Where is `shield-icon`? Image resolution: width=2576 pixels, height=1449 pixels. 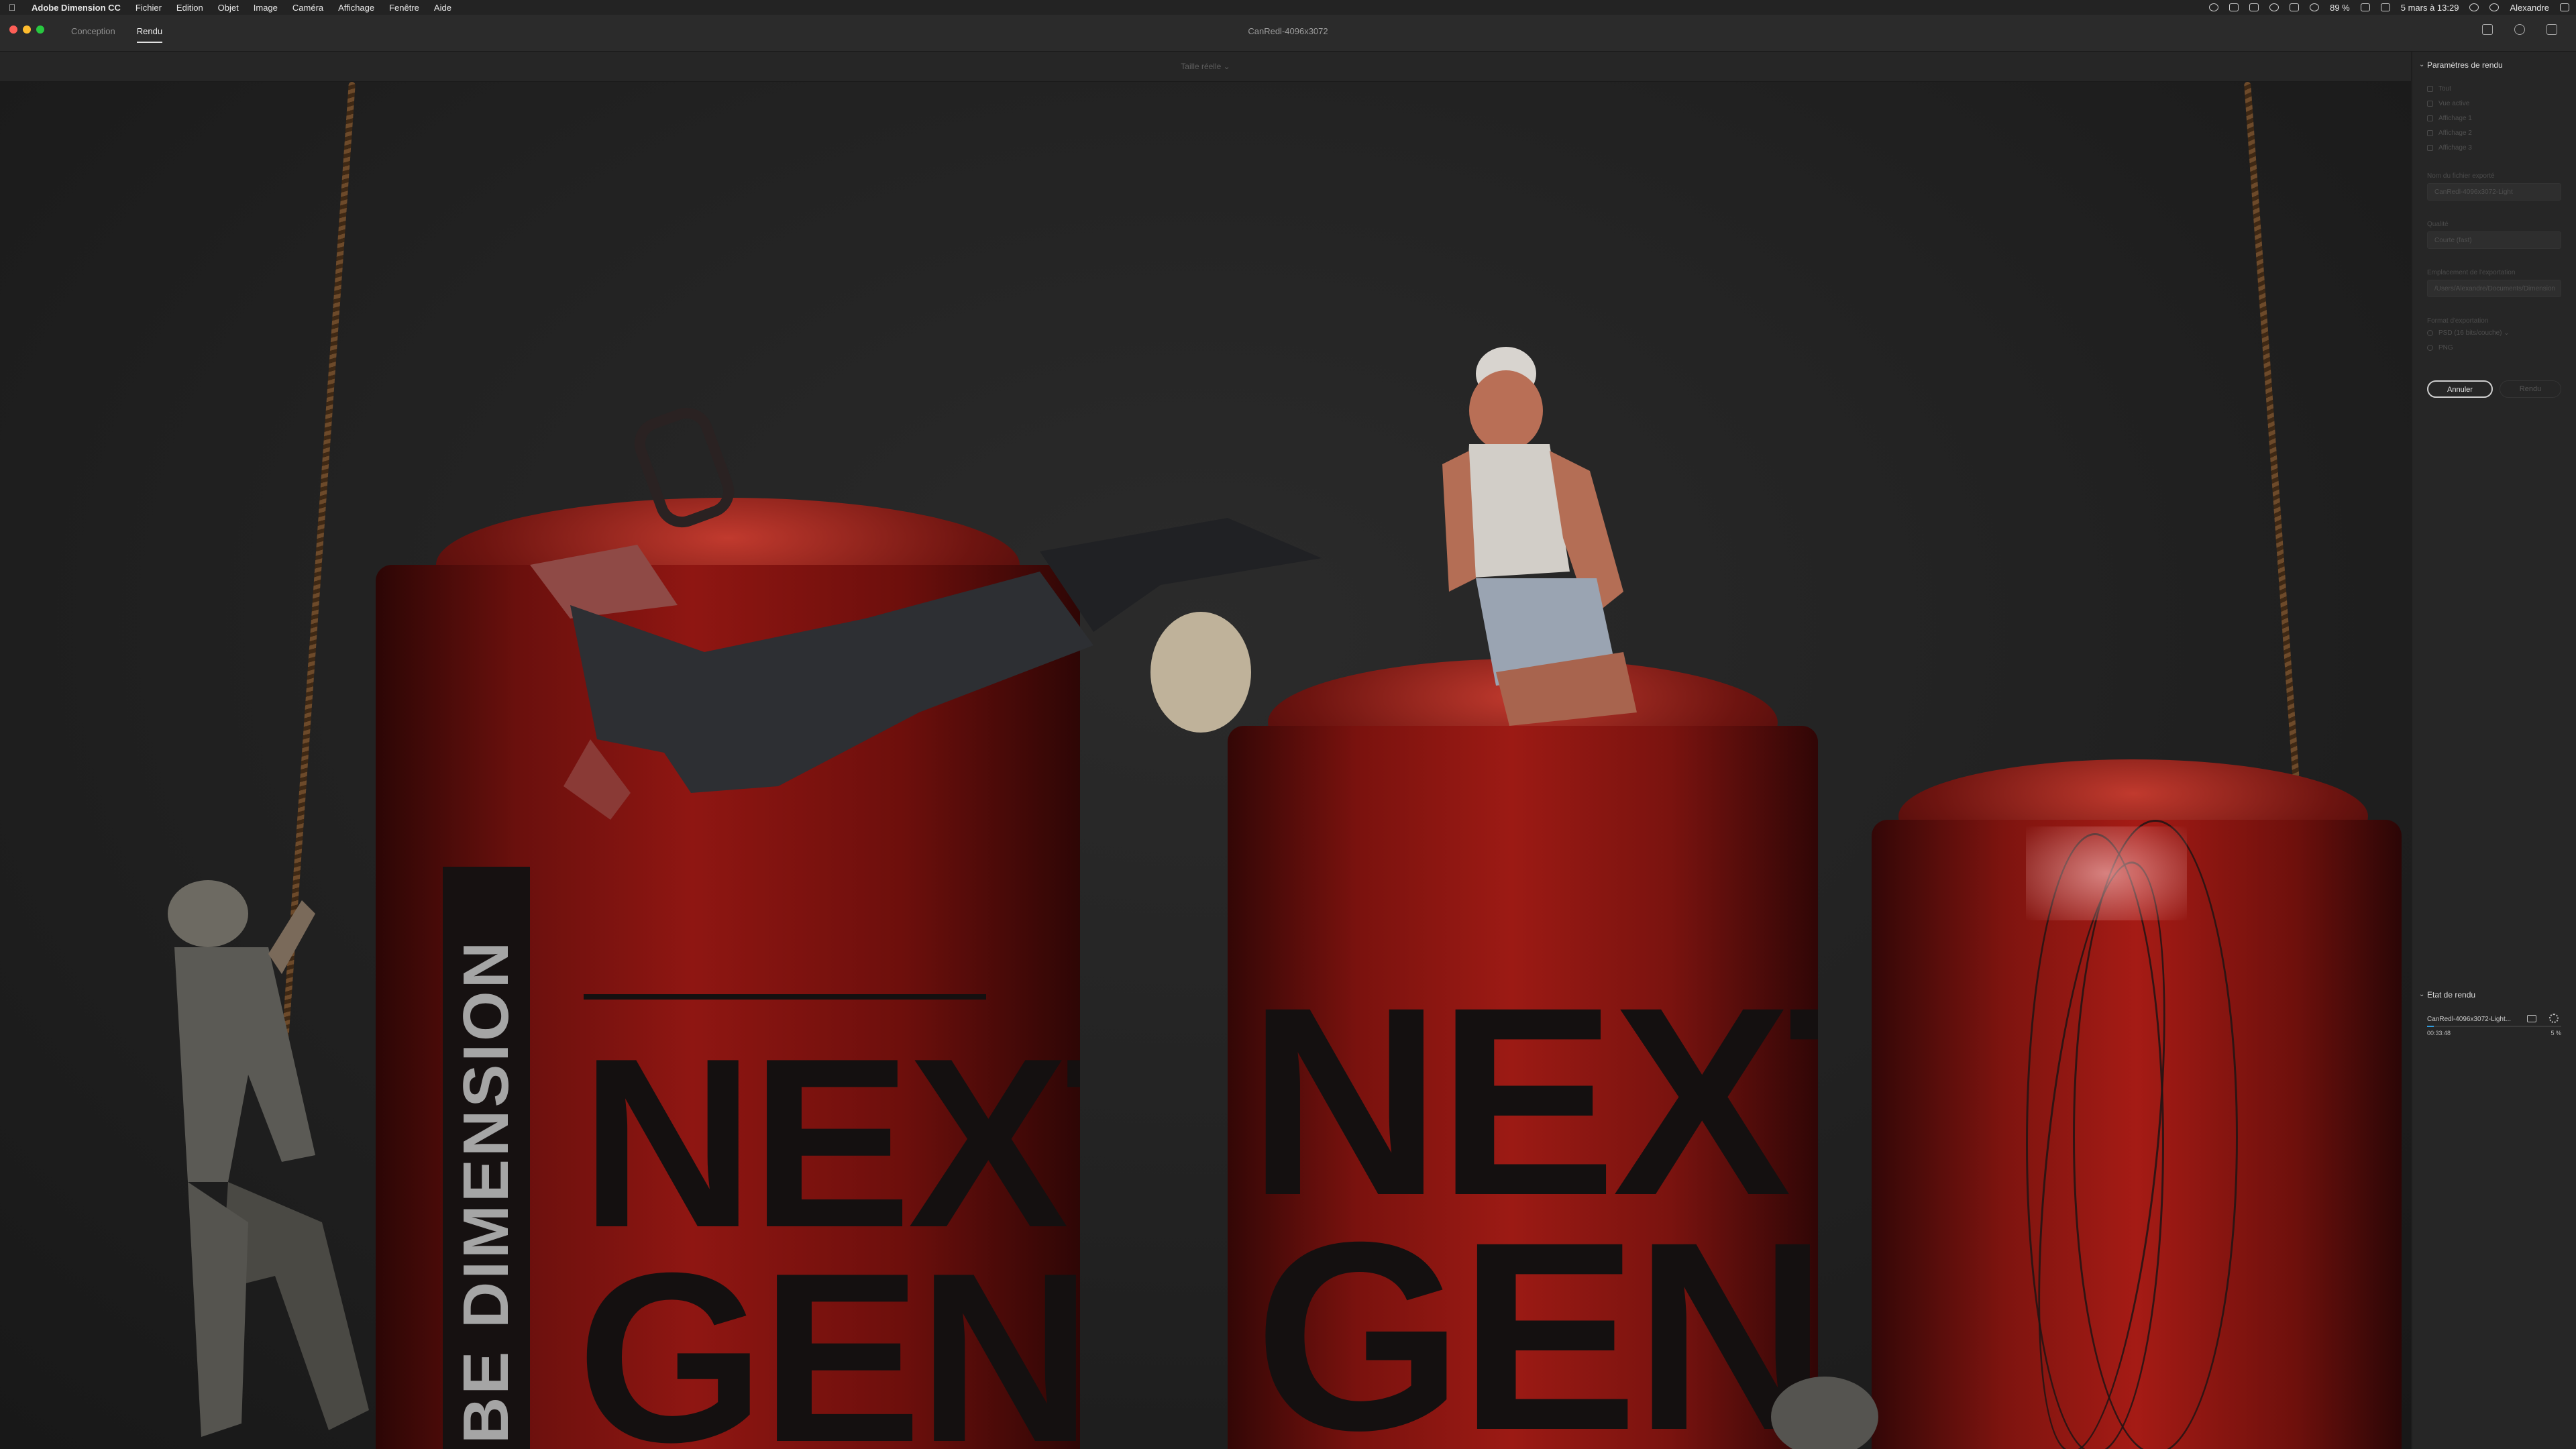
shield-icon is located at coordinates (2214, 7).